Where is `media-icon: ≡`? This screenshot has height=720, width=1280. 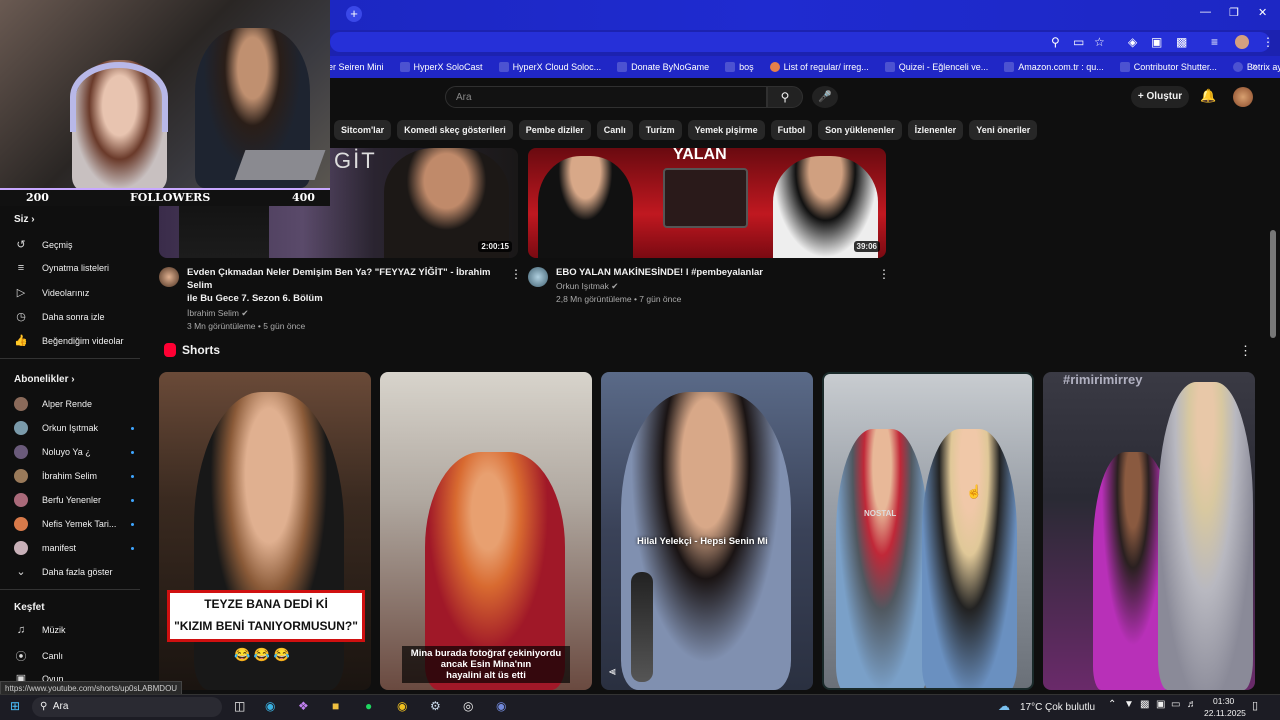 media-icon: ≡ is located at coordinates (1214, 42).